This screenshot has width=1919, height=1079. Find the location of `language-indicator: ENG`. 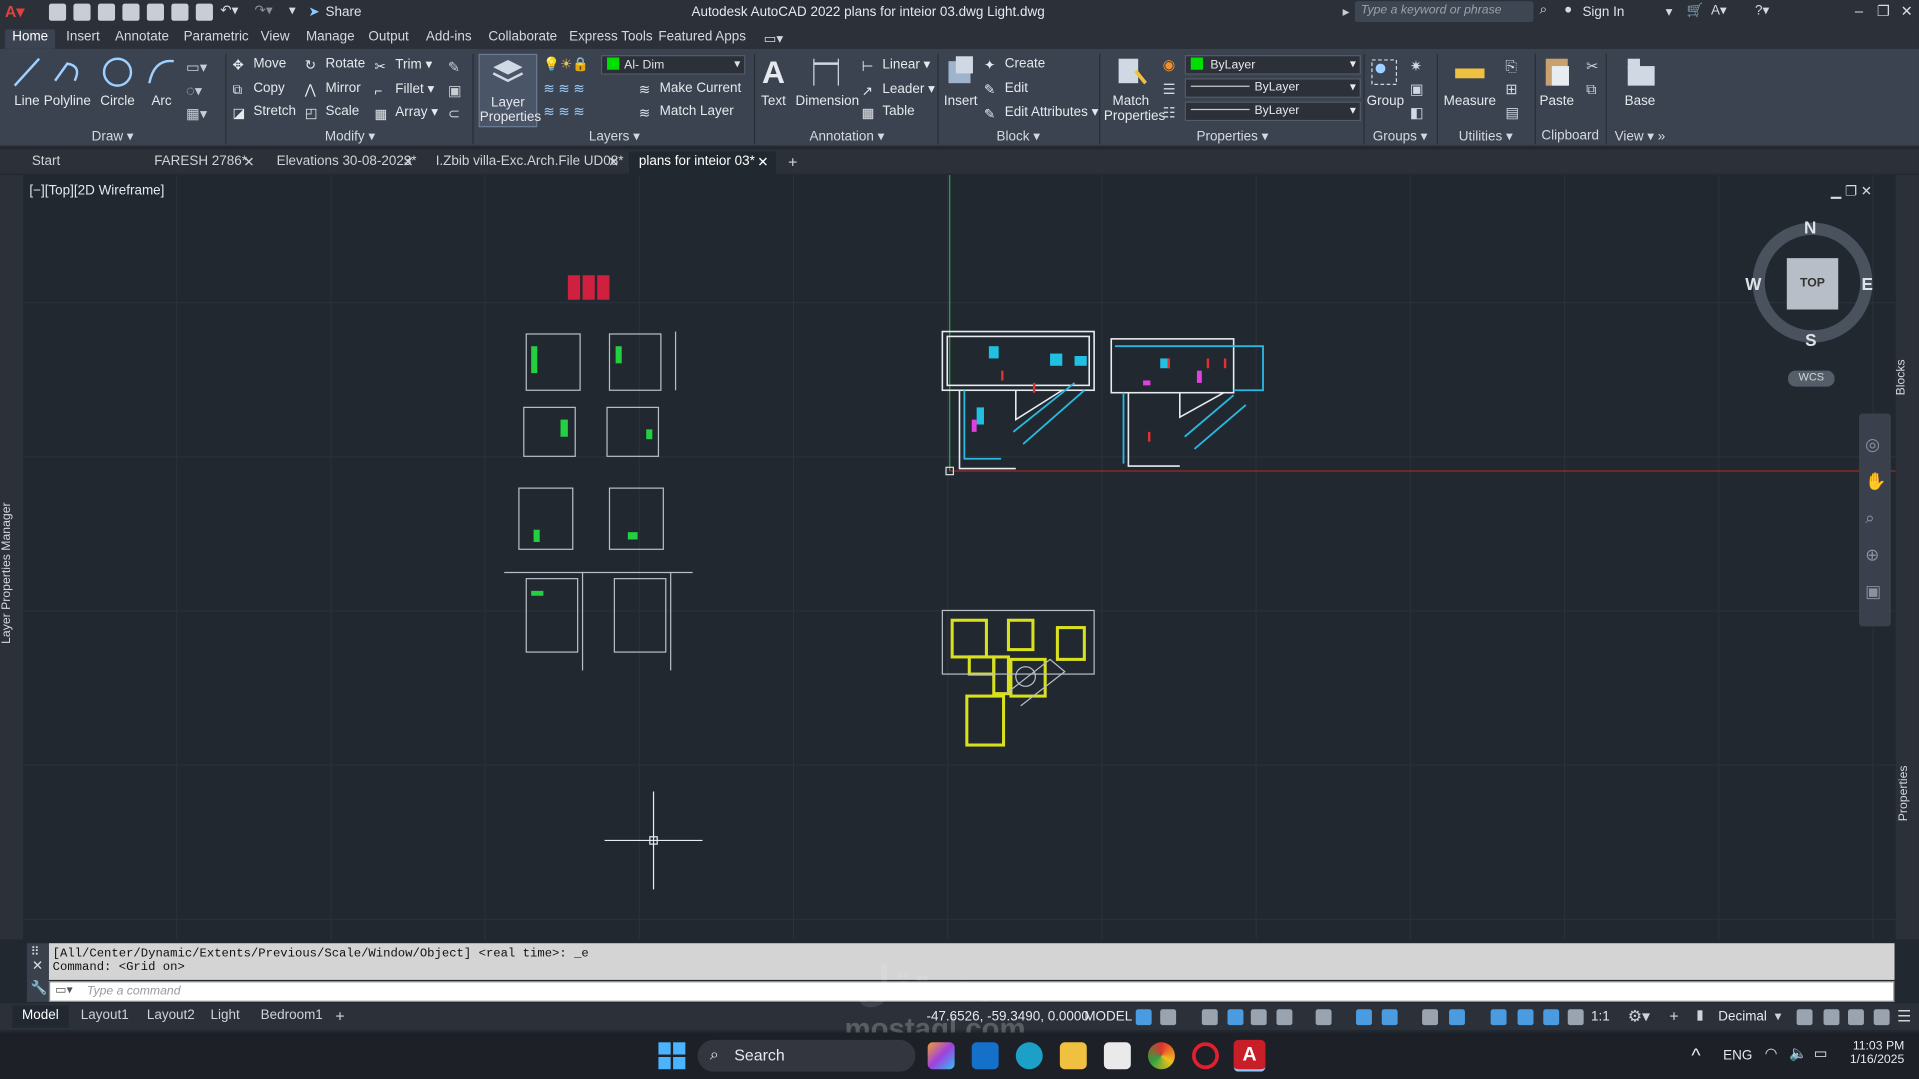

language-indicator: ENG is located at coordinates (1737, 1055).